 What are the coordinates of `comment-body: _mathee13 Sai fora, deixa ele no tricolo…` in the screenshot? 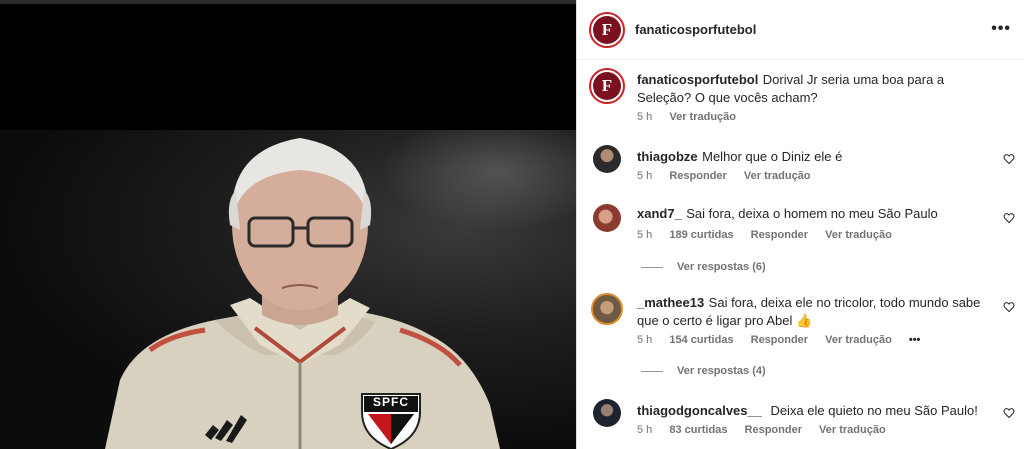 It's located at (812, 312).